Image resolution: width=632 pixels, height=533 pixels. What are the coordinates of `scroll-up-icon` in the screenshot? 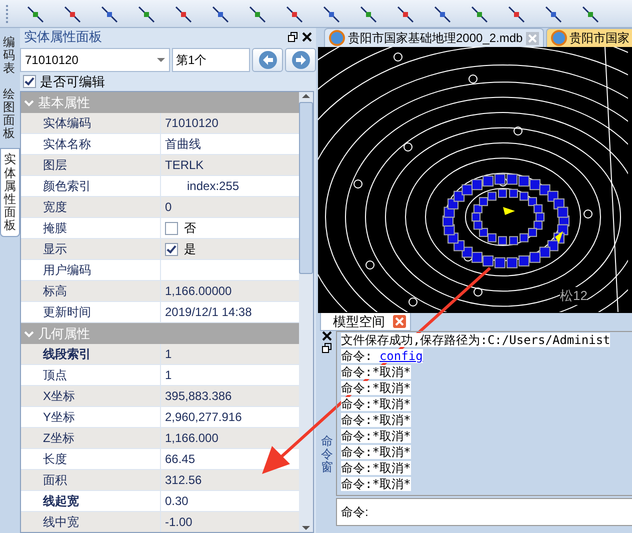 It's located at (306, 96).